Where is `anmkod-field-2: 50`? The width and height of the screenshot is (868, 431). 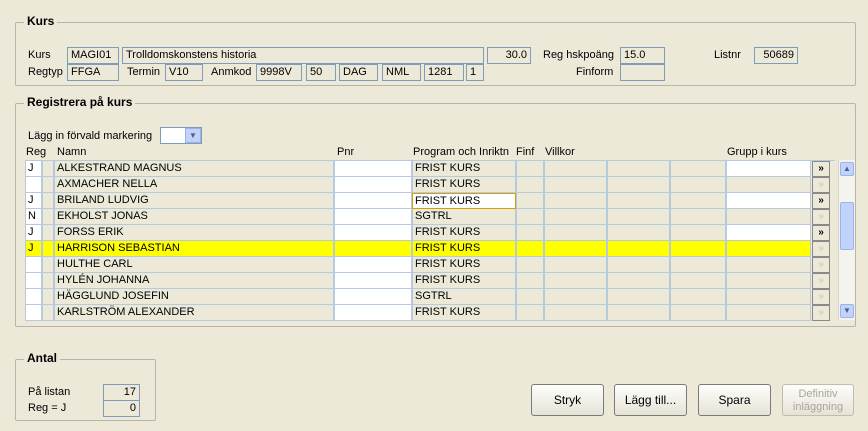 anmkod-field-2: 50 is located at coordinates (321, 72).